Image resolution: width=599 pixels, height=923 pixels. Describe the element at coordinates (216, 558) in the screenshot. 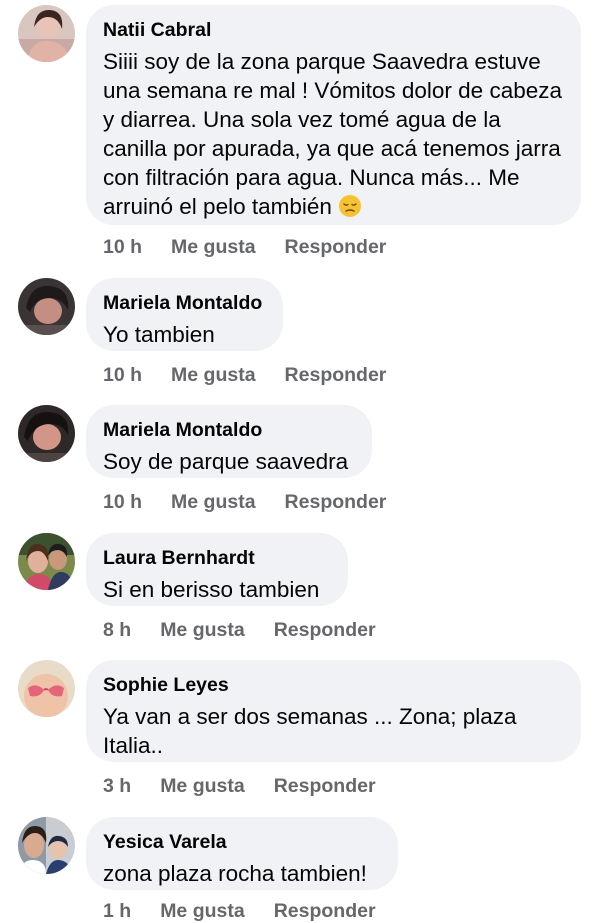

I see `comment-author: Laura Bernhardt` at that location.